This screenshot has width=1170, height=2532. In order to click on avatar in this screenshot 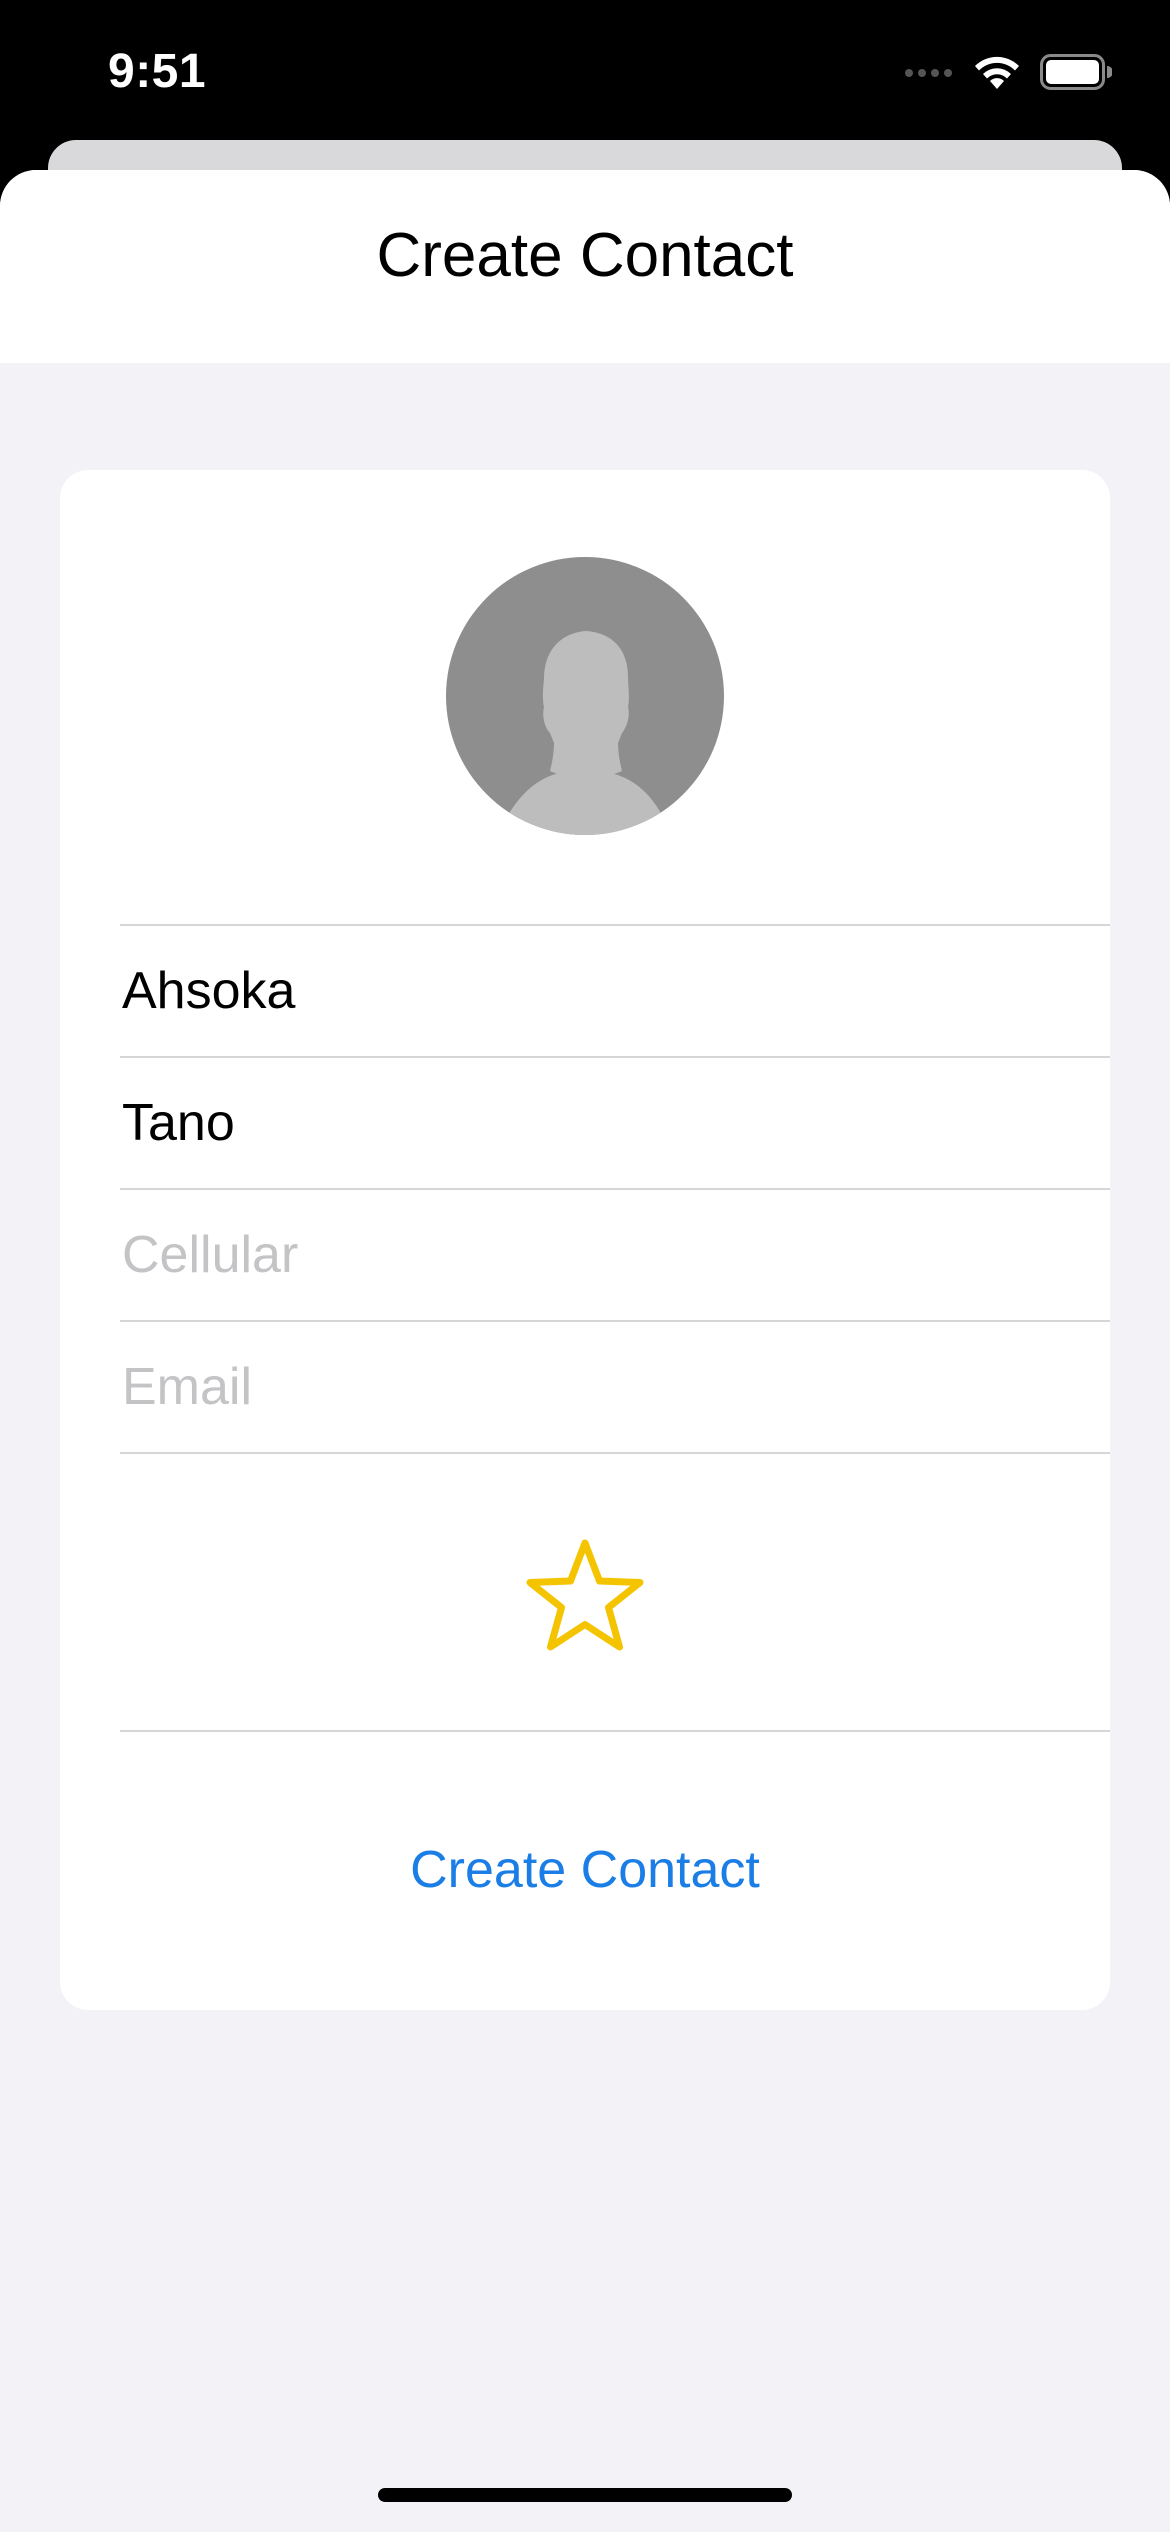, I will do `click(585, 696)`.